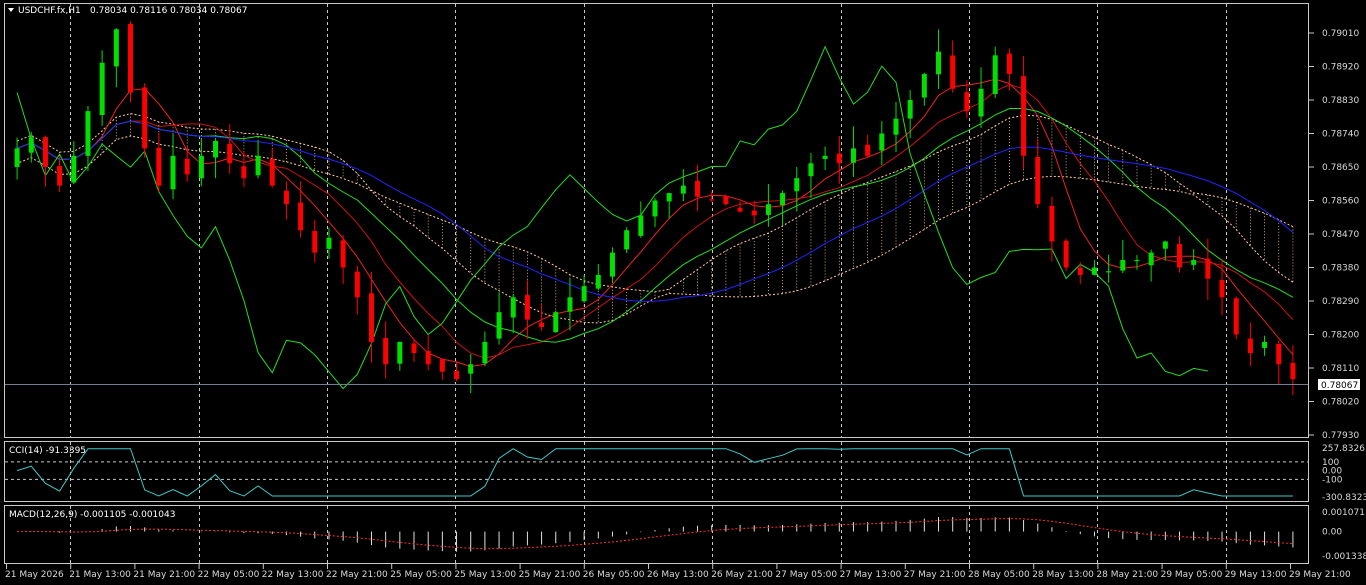  What do you see at coordinates (485, 575) in the screenshot?
I see `time-label: 25 May 13:00` at bounding box center [485, 575].